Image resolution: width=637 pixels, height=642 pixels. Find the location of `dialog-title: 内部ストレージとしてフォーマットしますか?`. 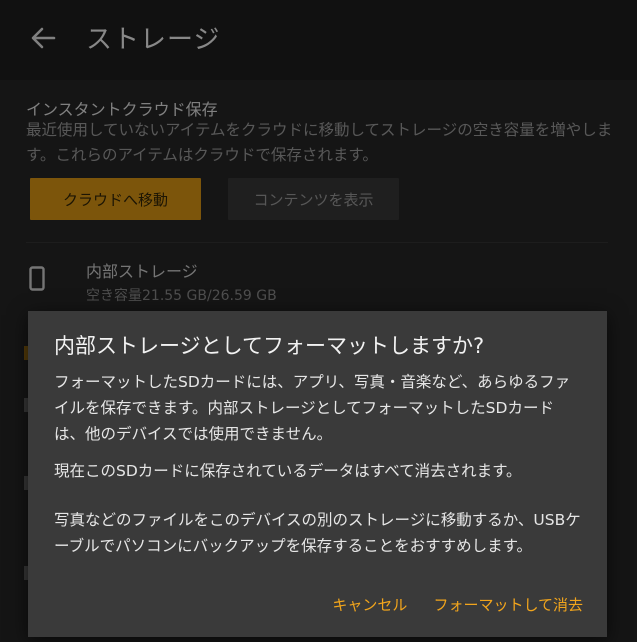

dialog-title: 内部ストレージとしてフォーマットしますか? is located at coordinates (269, 346).